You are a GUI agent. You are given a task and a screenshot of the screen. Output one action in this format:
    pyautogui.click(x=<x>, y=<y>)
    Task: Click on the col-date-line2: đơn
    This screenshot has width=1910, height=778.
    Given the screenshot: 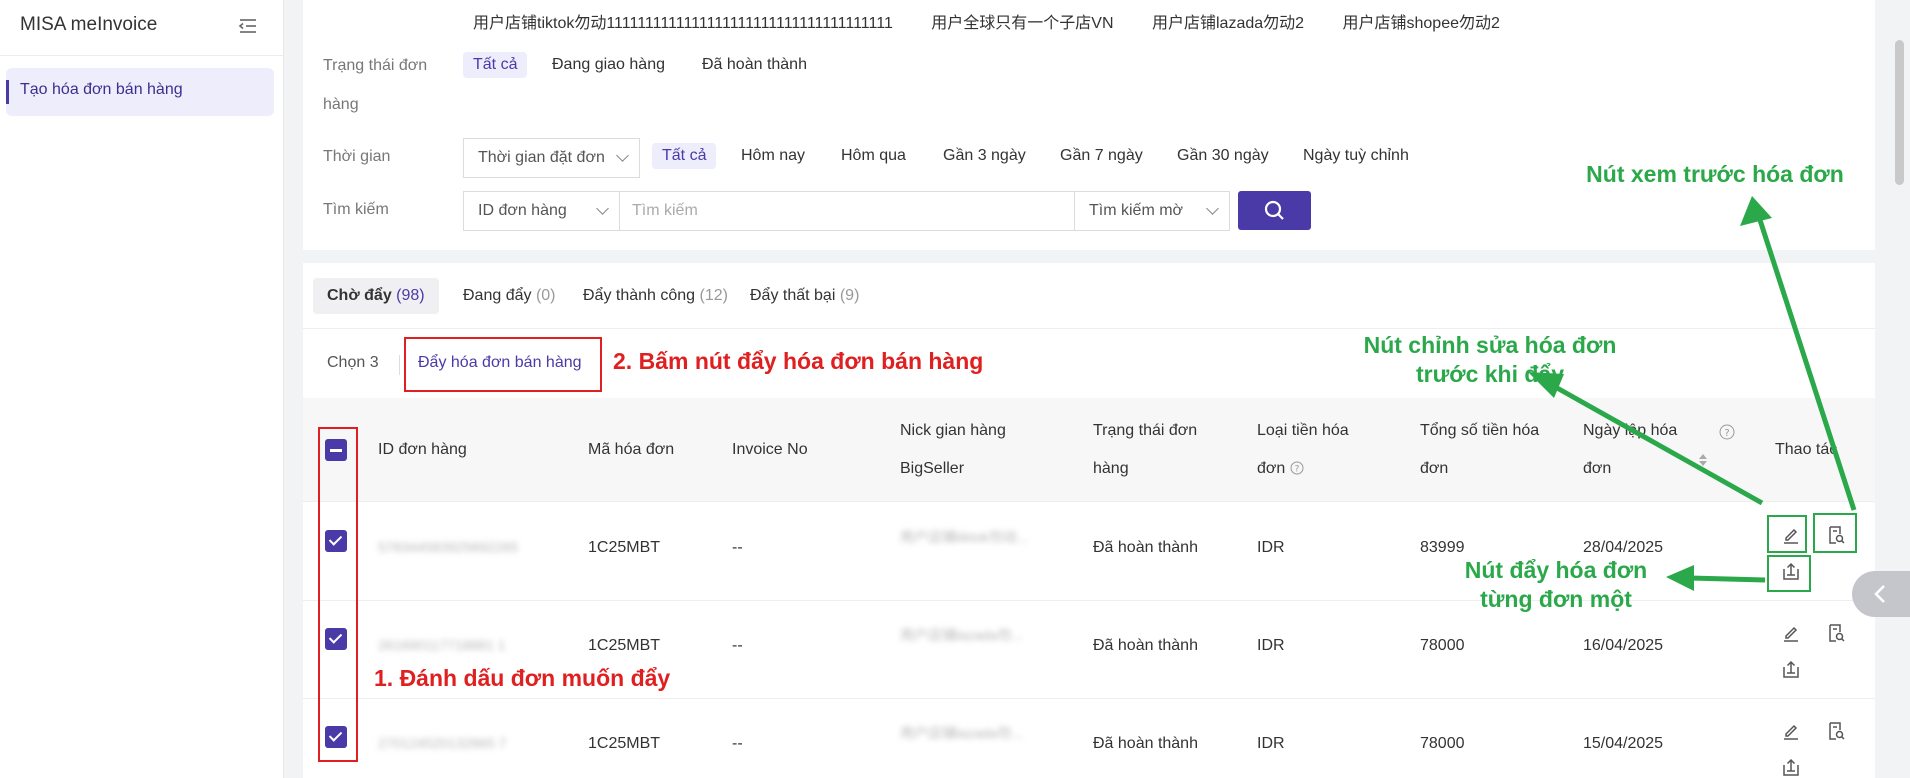 What is the action you would take?
    pyautogui.click(x=1597, y=468)
    